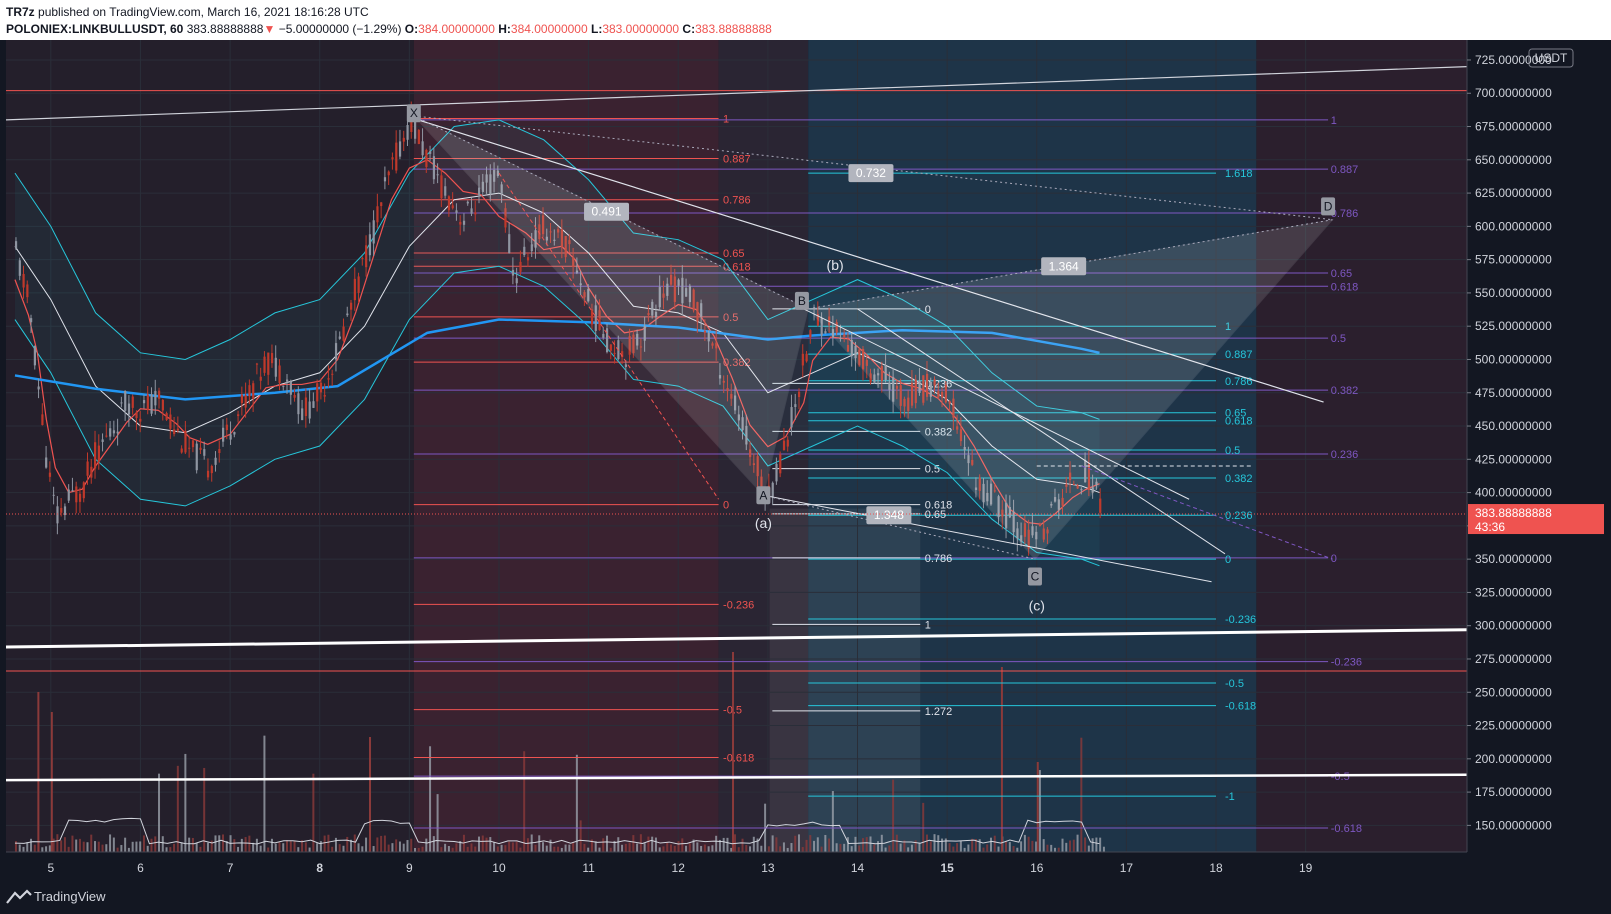  Describe the element at coordinates (340, 29) in the screenshot. I see `price-change: −5.00000000 (−1.29%)` at that location.